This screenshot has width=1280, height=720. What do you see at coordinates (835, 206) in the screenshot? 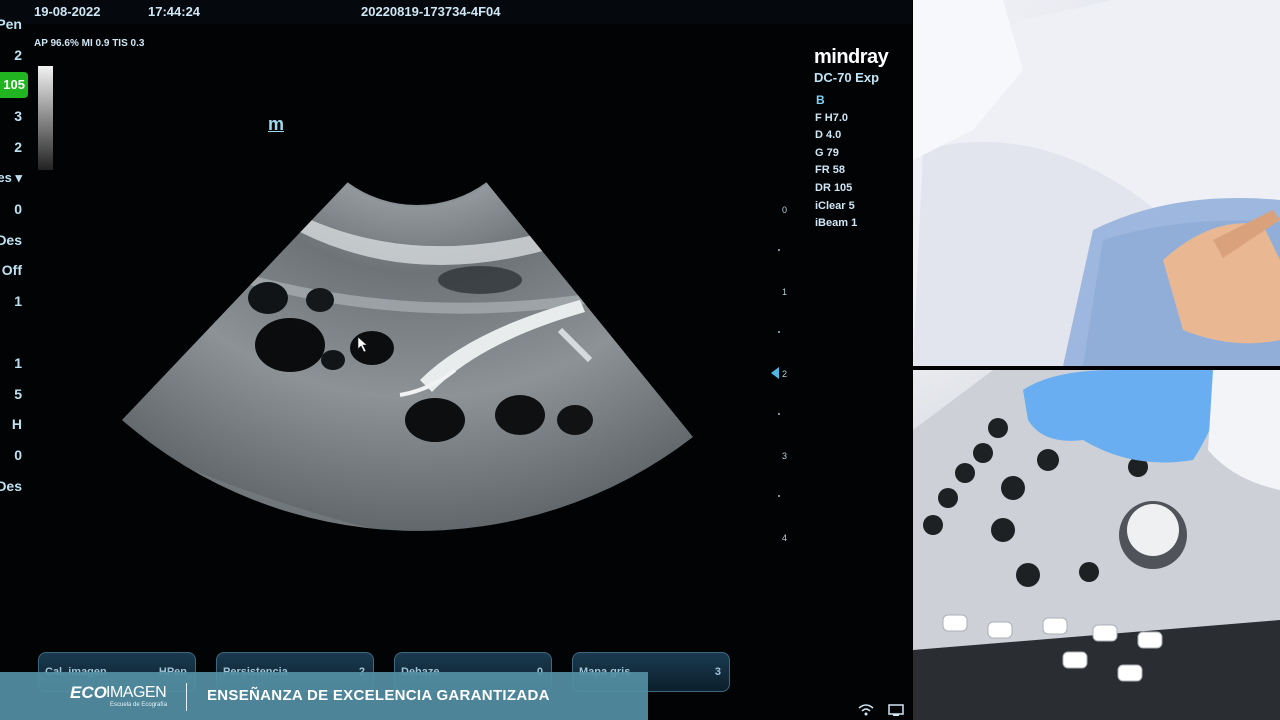
I see `param-iclear: iClear 5` at bounding box center [835, 206].